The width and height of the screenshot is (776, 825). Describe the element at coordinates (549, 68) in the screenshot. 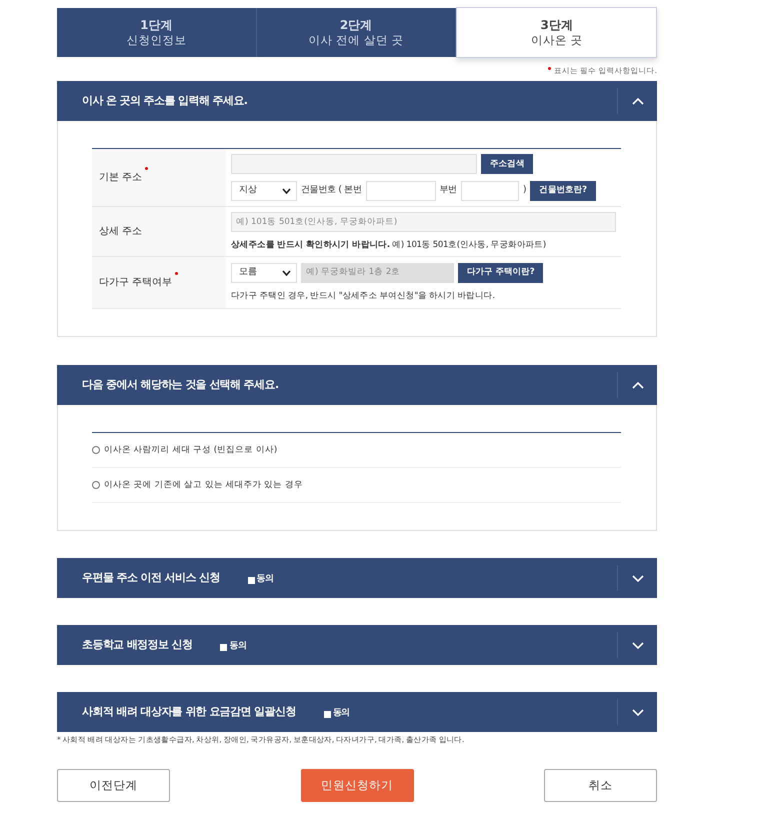

I see `required-mark-icon` at that location.